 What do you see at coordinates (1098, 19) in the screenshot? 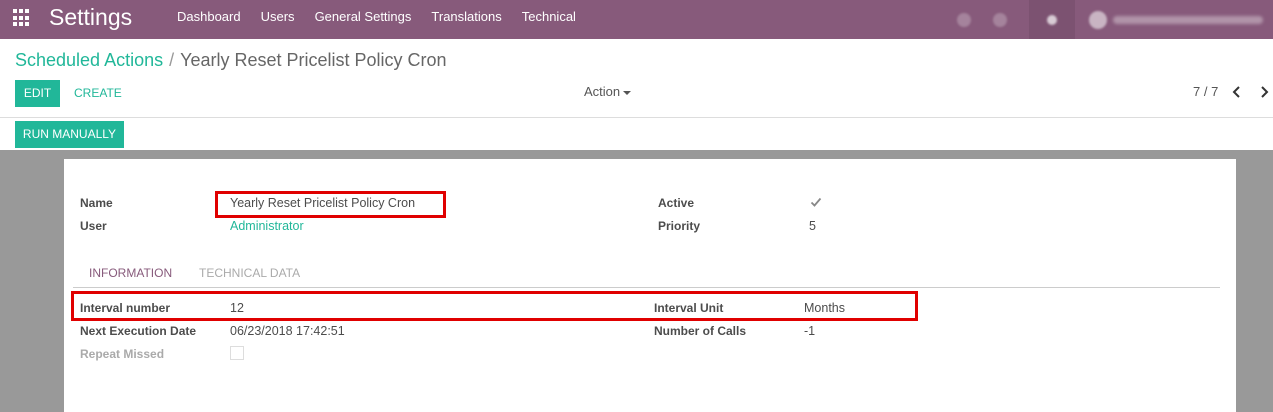
I see `avatar` at bounding box center [1098, 19].